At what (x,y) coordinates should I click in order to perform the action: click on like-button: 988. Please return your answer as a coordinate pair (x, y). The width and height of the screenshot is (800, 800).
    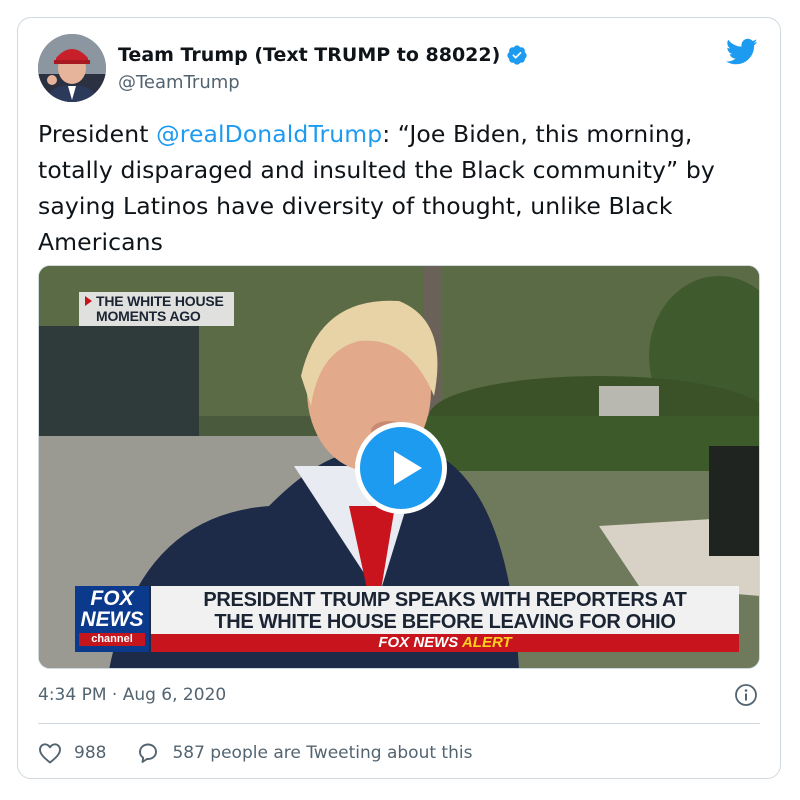
    Looking at the image, I should click on (72, 753).